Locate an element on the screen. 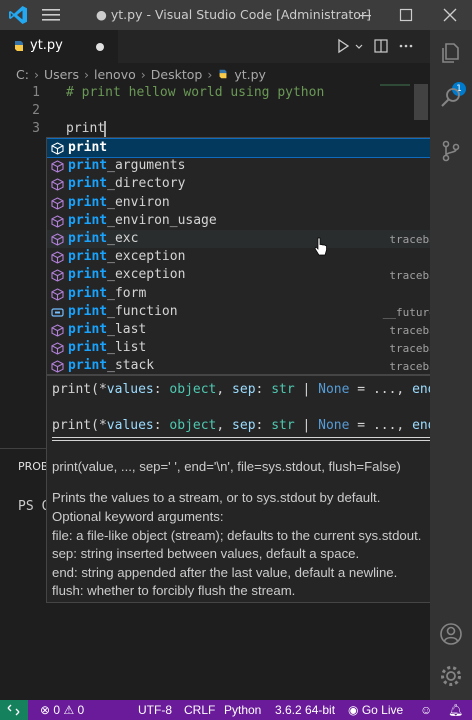 This screenshot has height=720, width=472. divider is located at coordinates (242, 439).